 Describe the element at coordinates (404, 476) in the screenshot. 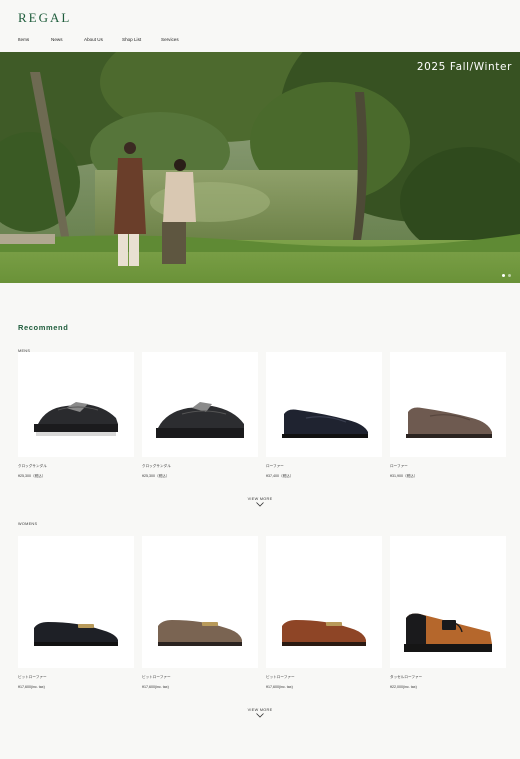

I see `product-price: ¥31,900（税込）` at that location.